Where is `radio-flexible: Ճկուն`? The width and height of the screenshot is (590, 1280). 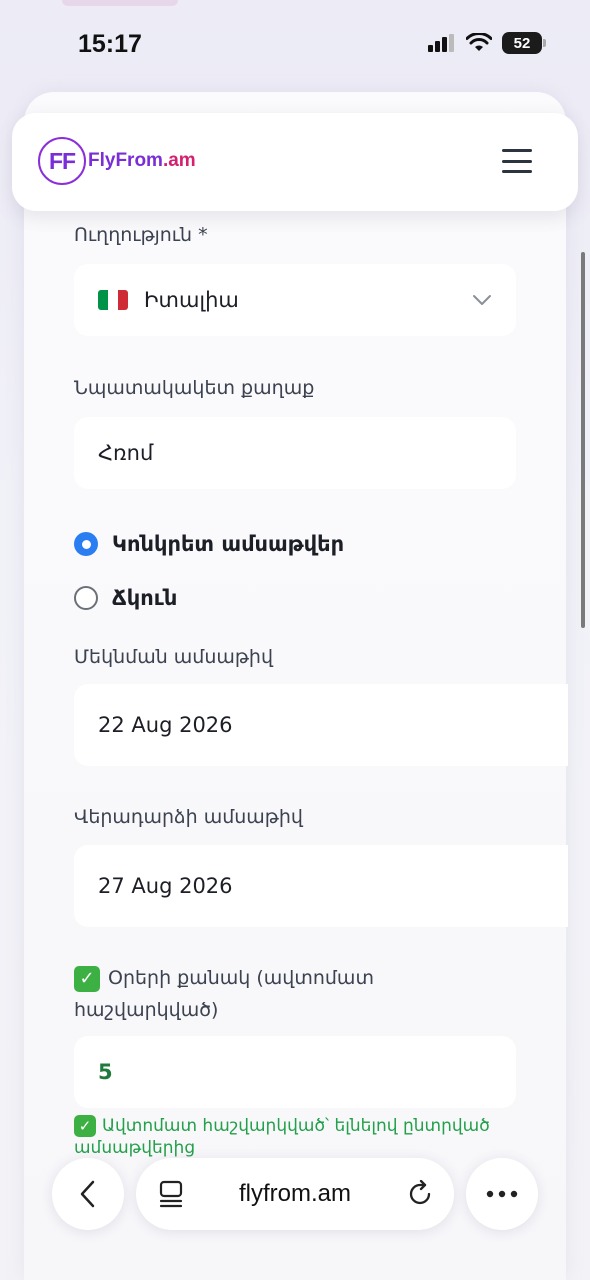
radio-flexible: Ճկուն is located at coordinates (125, 598).